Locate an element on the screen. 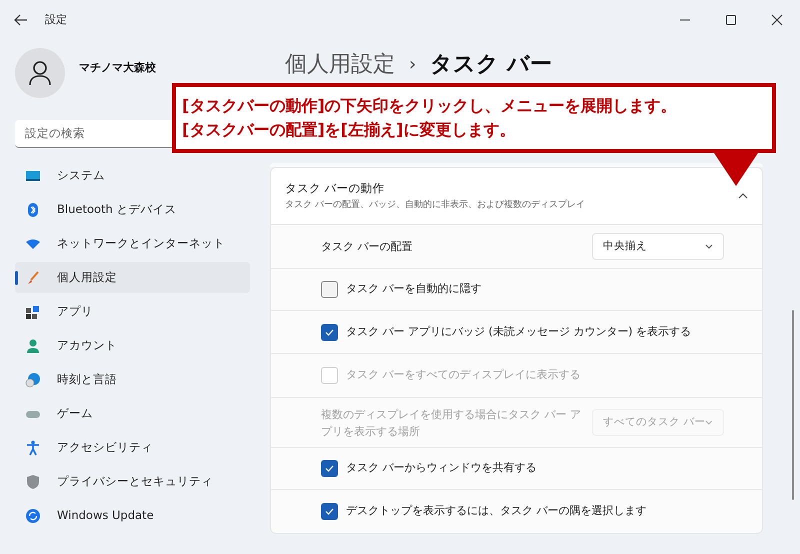 This screenshot has width=800, height=554. sidebar-item: Windows Update is located at coordinates (132, 515).